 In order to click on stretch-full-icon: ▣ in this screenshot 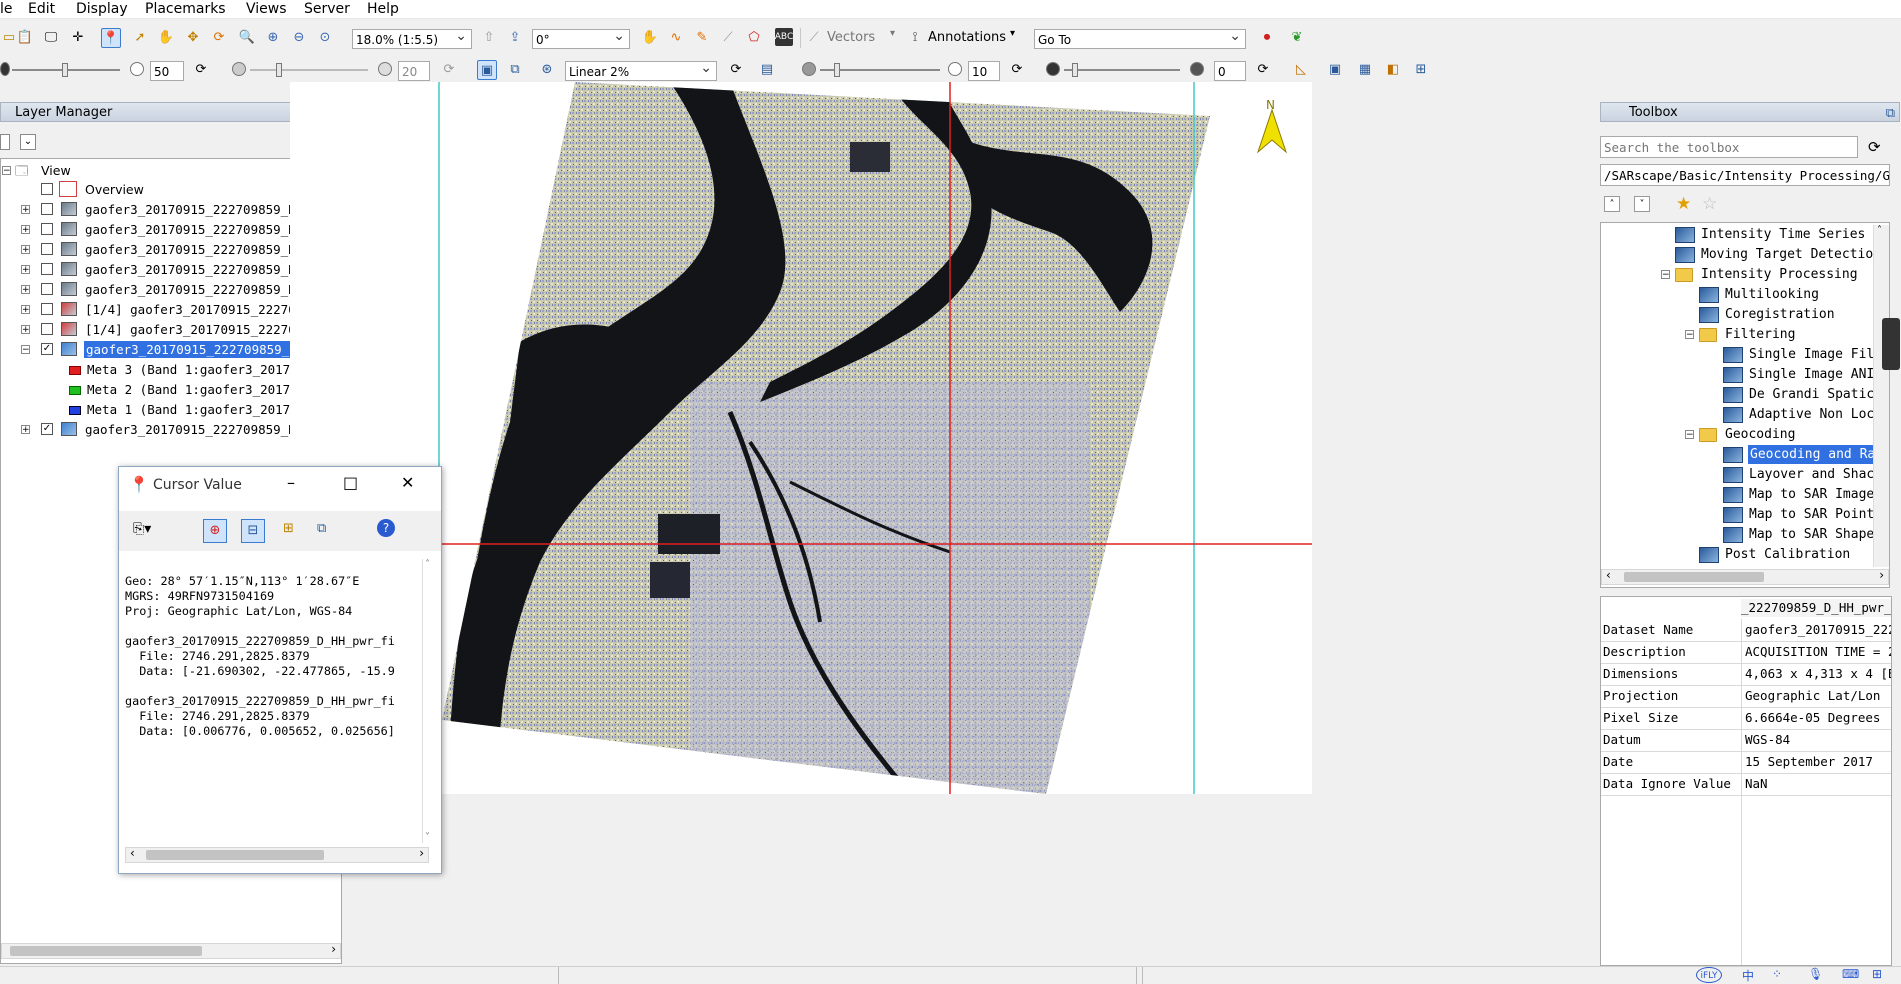, I will do `click(487, 70)`.